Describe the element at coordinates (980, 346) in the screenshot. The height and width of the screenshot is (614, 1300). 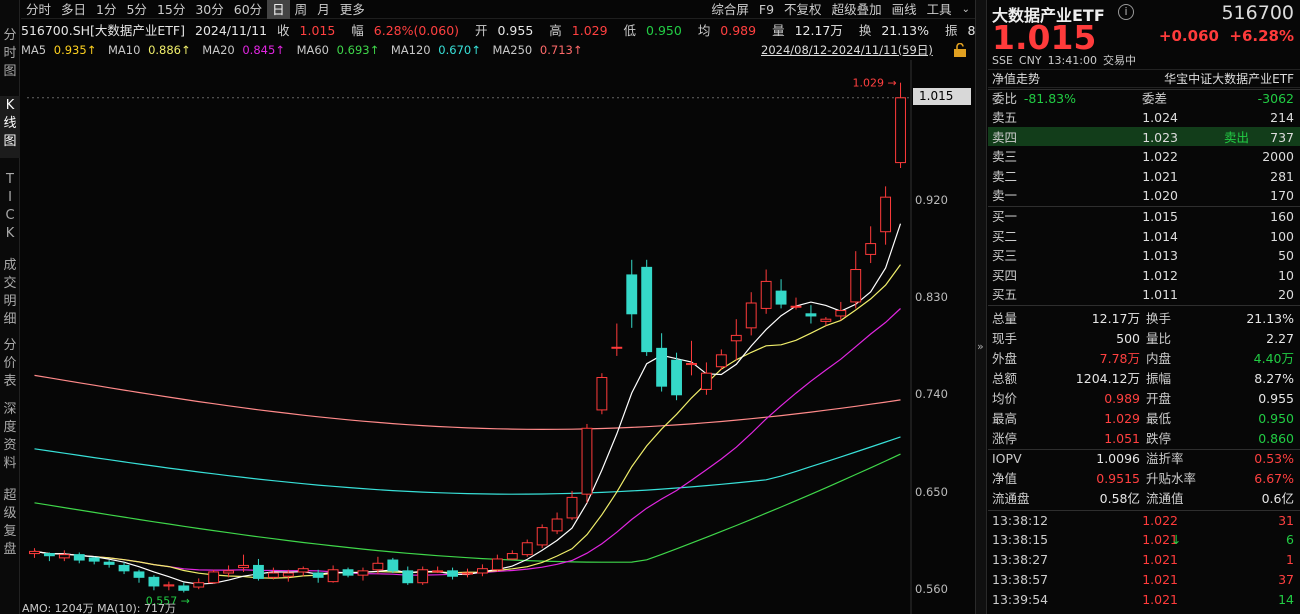
I see `expand-icon: »` at that location.